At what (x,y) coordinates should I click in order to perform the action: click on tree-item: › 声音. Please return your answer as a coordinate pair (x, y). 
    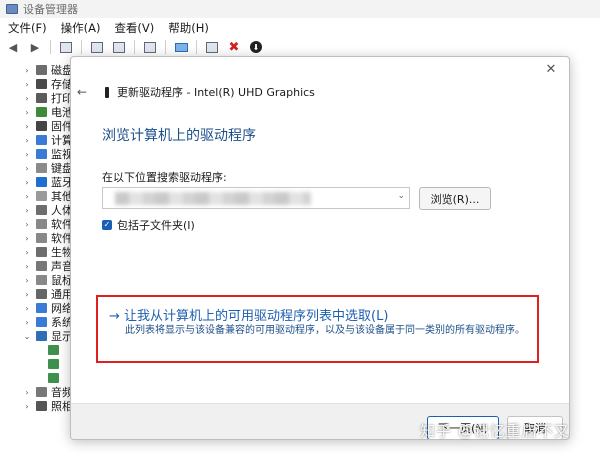
    Looking at the image, I should click on (47, 266).